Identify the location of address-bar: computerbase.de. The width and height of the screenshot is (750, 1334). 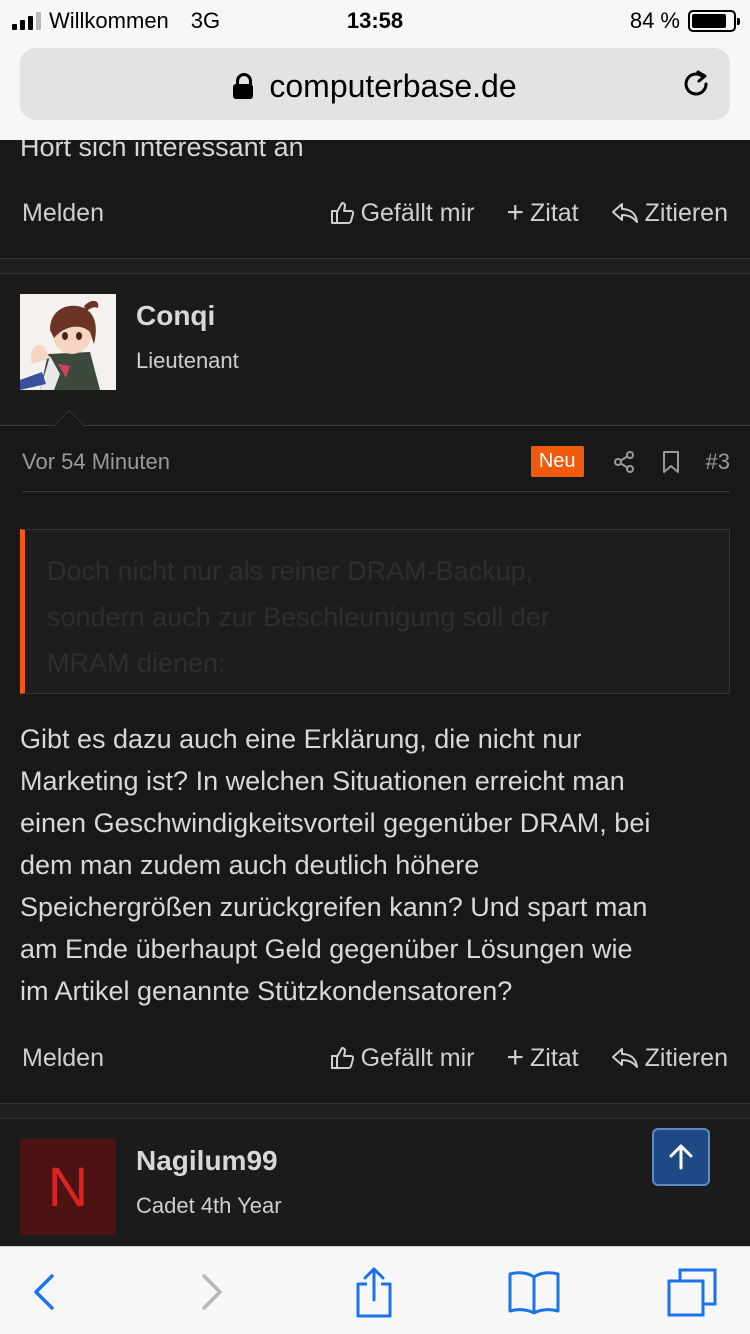
(375, 84).